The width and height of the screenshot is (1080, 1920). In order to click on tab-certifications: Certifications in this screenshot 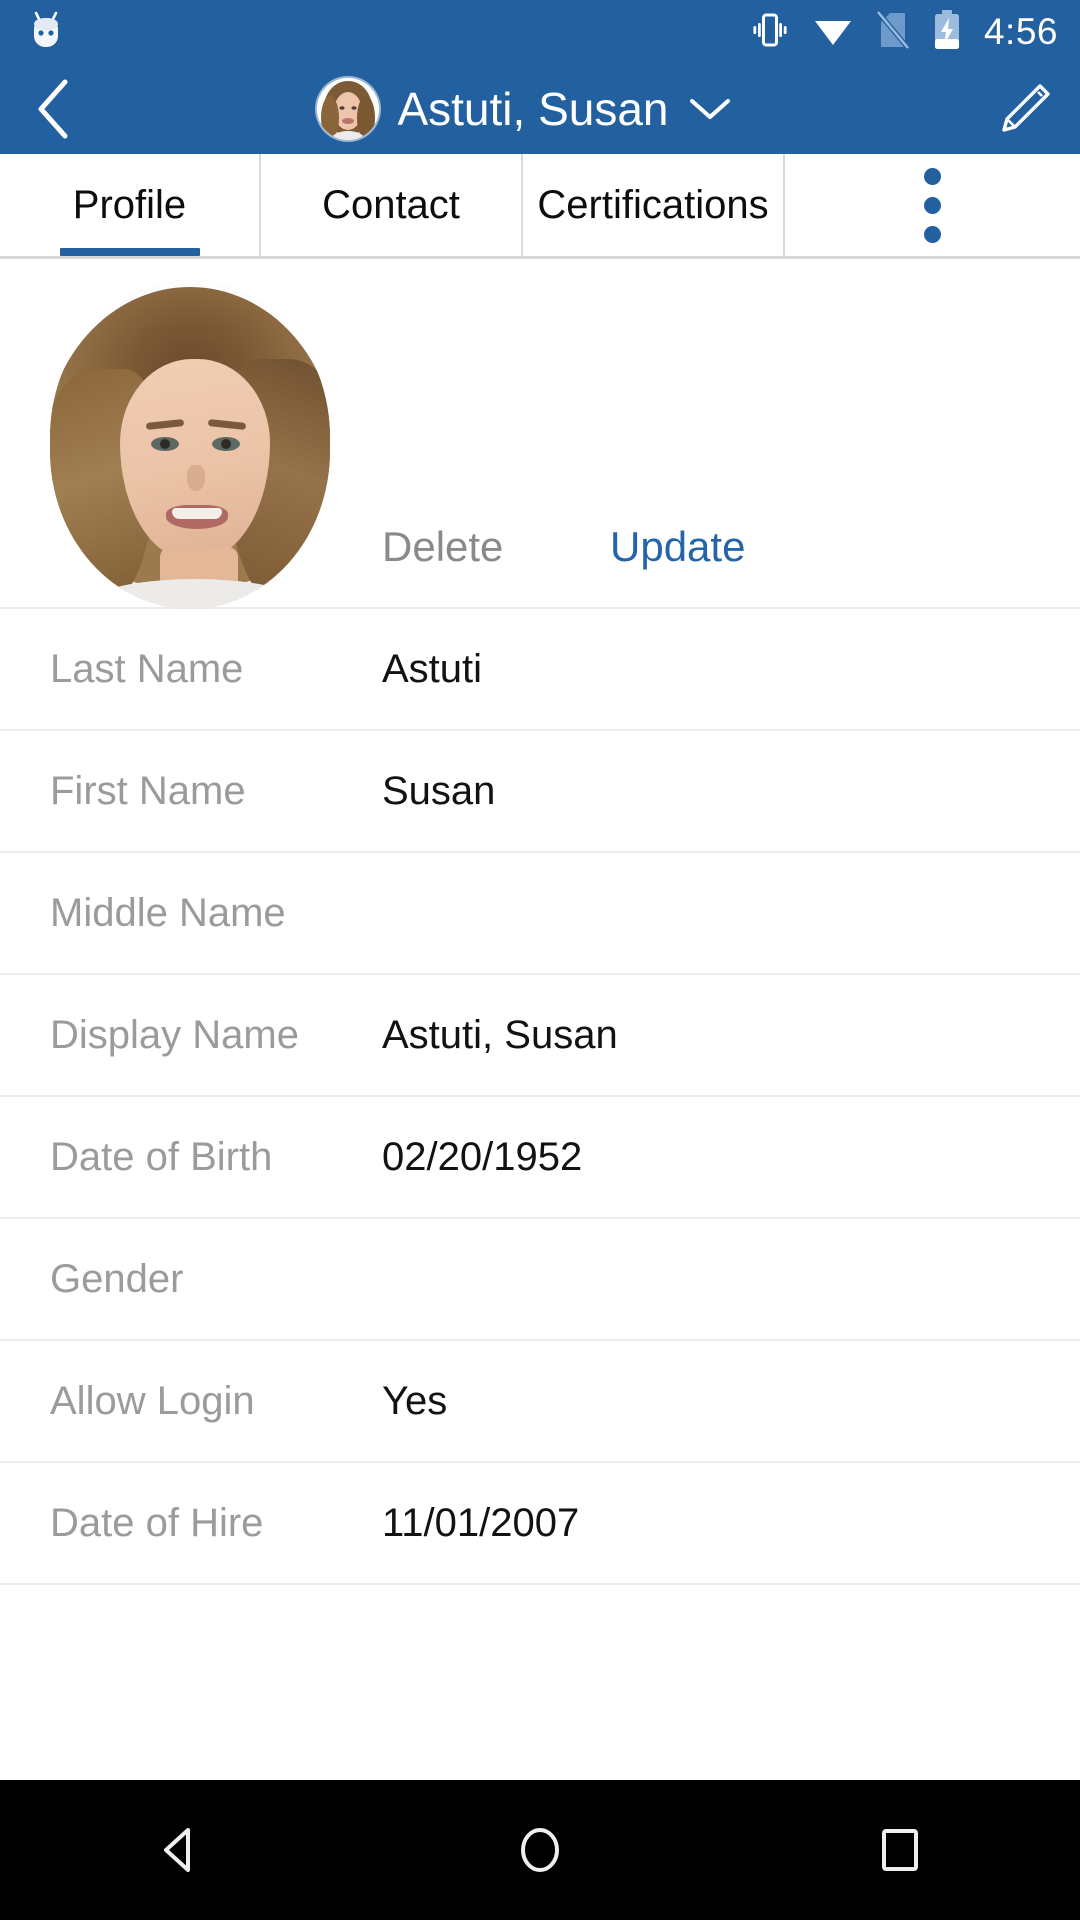, I will do `click(654, 205)`.